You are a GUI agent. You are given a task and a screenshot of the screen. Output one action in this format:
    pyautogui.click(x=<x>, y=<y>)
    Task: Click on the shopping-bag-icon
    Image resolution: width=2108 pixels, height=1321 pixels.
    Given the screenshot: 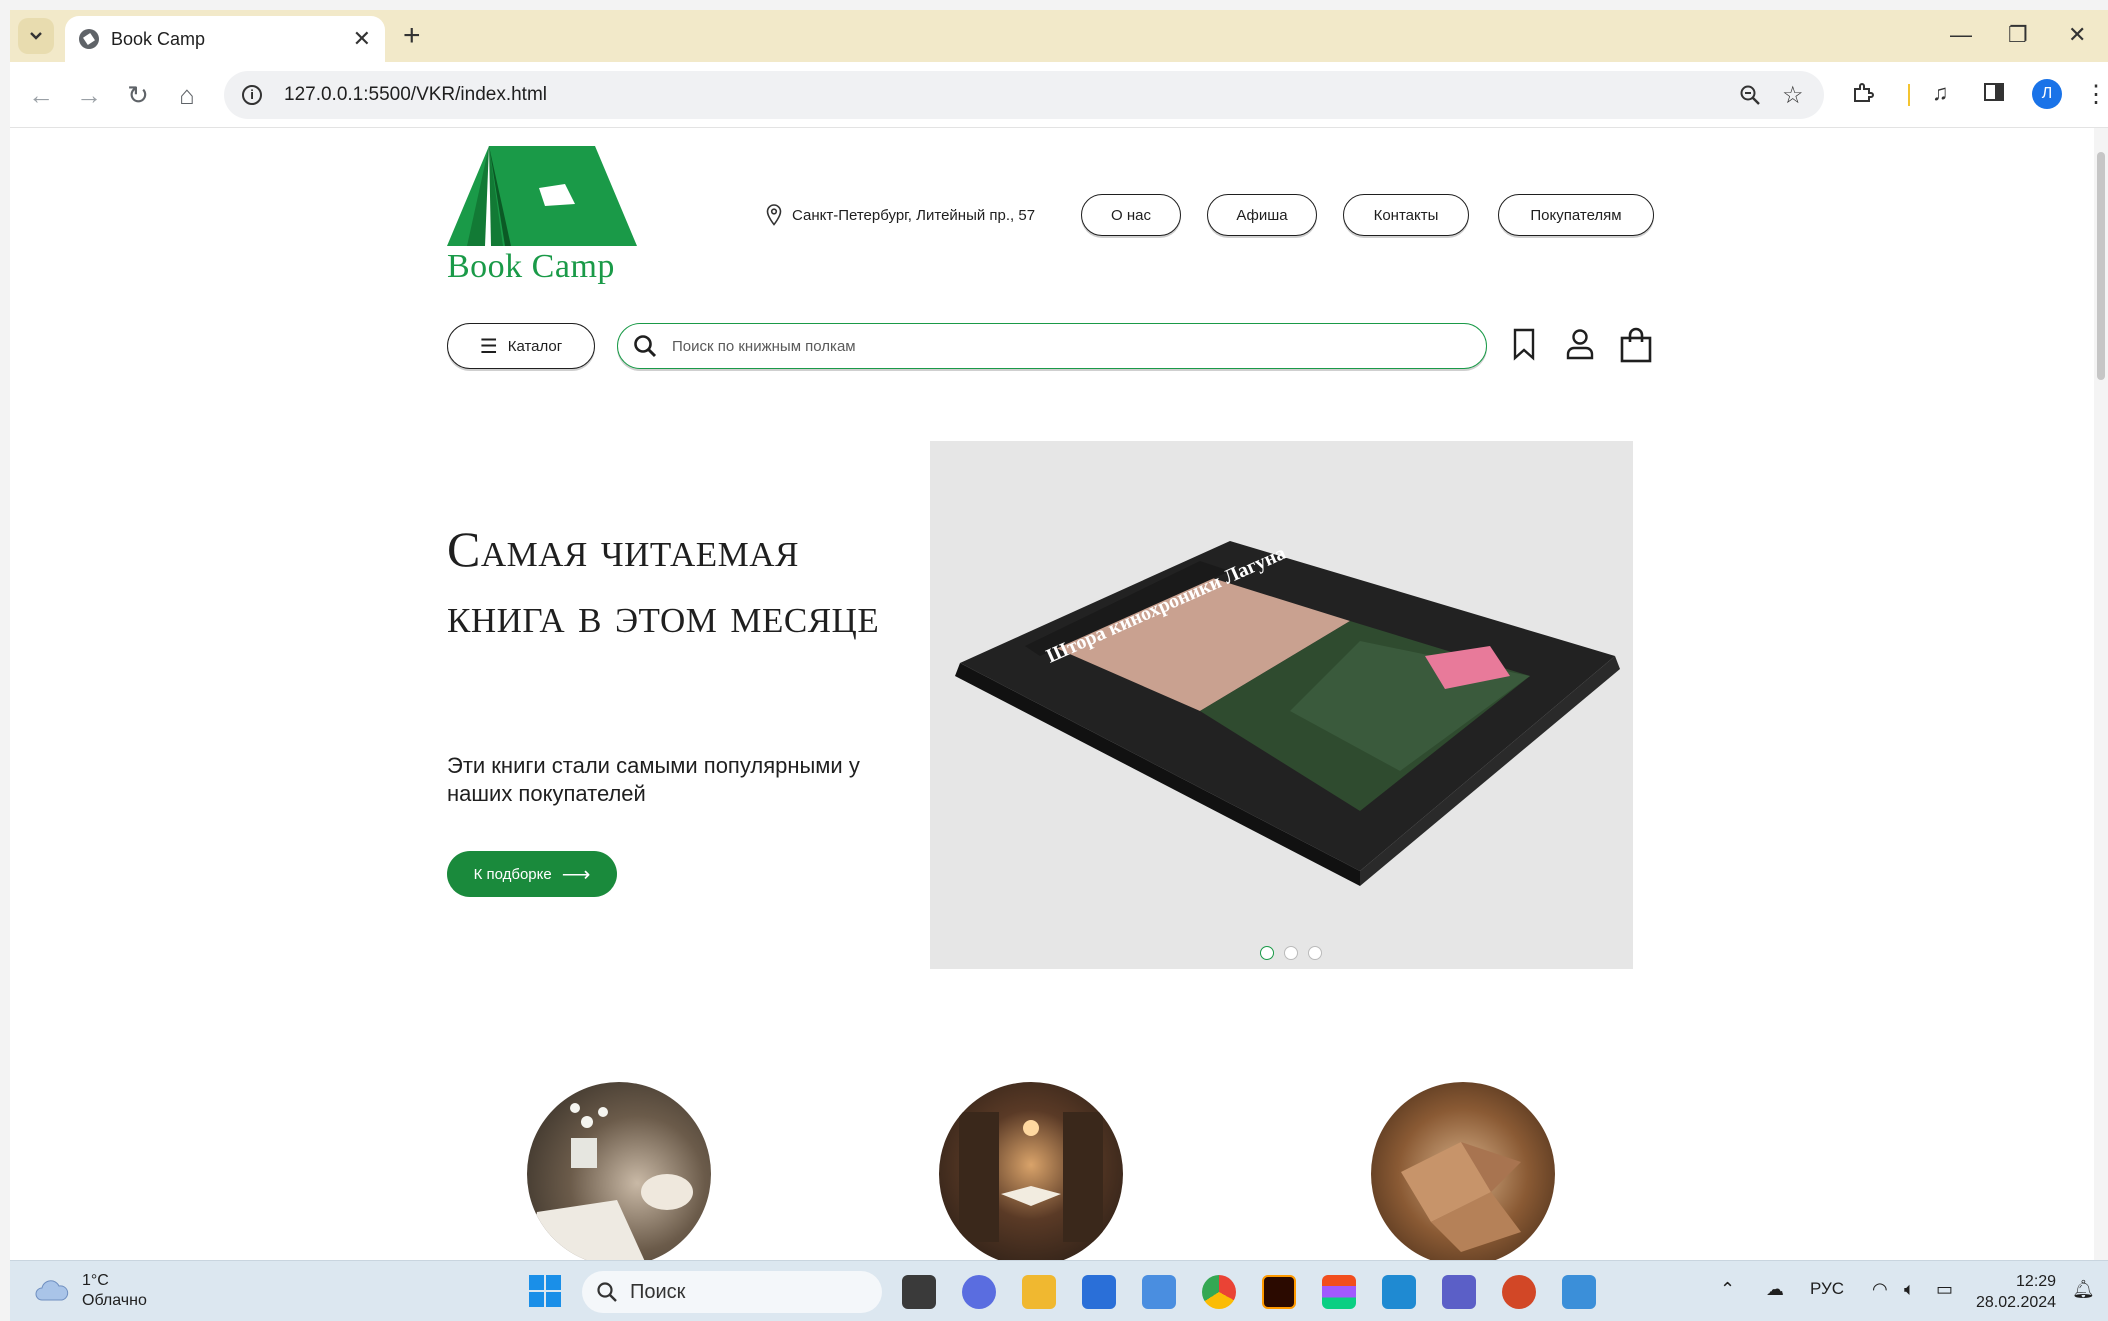 What is the action you would take?
    pyautogui.click(x=1636, y=345)
    